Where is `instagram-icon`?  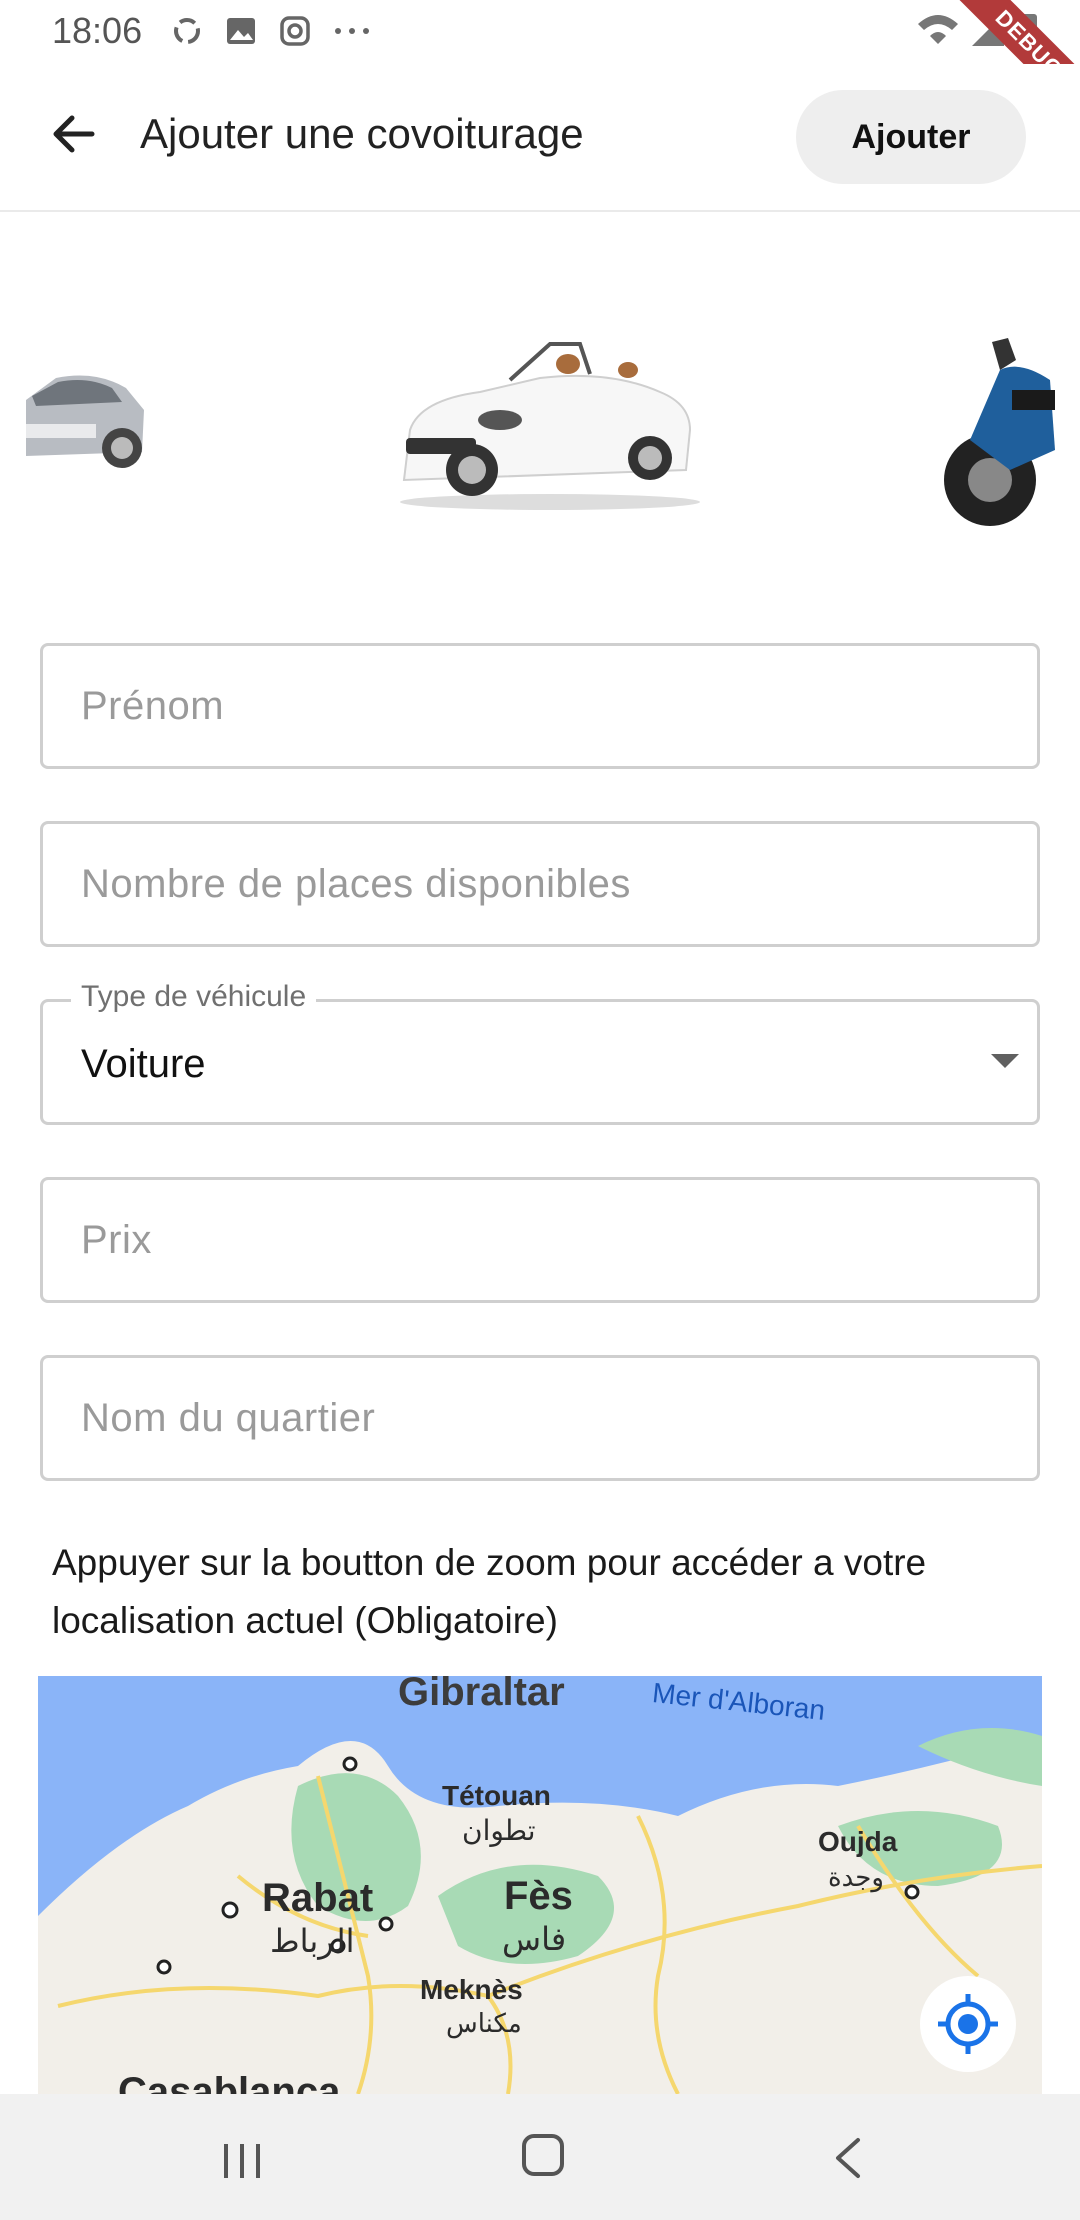 instagram-icon is located at coordinates (295, 31).